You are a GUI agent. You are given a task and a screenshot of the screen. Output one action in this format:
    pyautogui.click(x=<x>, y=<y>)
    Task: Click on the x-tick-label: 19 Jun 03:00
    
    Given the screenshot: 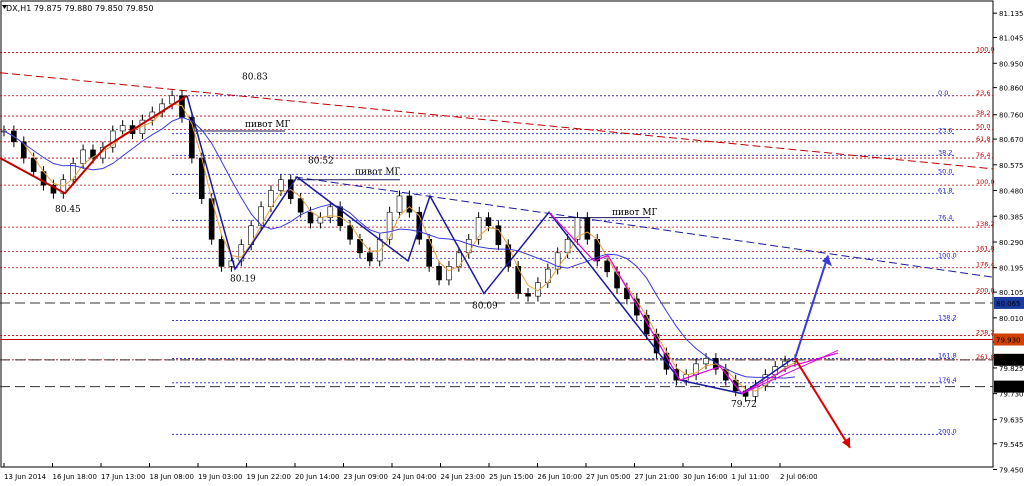 What is the action you would take?
    pyautogui.click(x=220, y=477)
    